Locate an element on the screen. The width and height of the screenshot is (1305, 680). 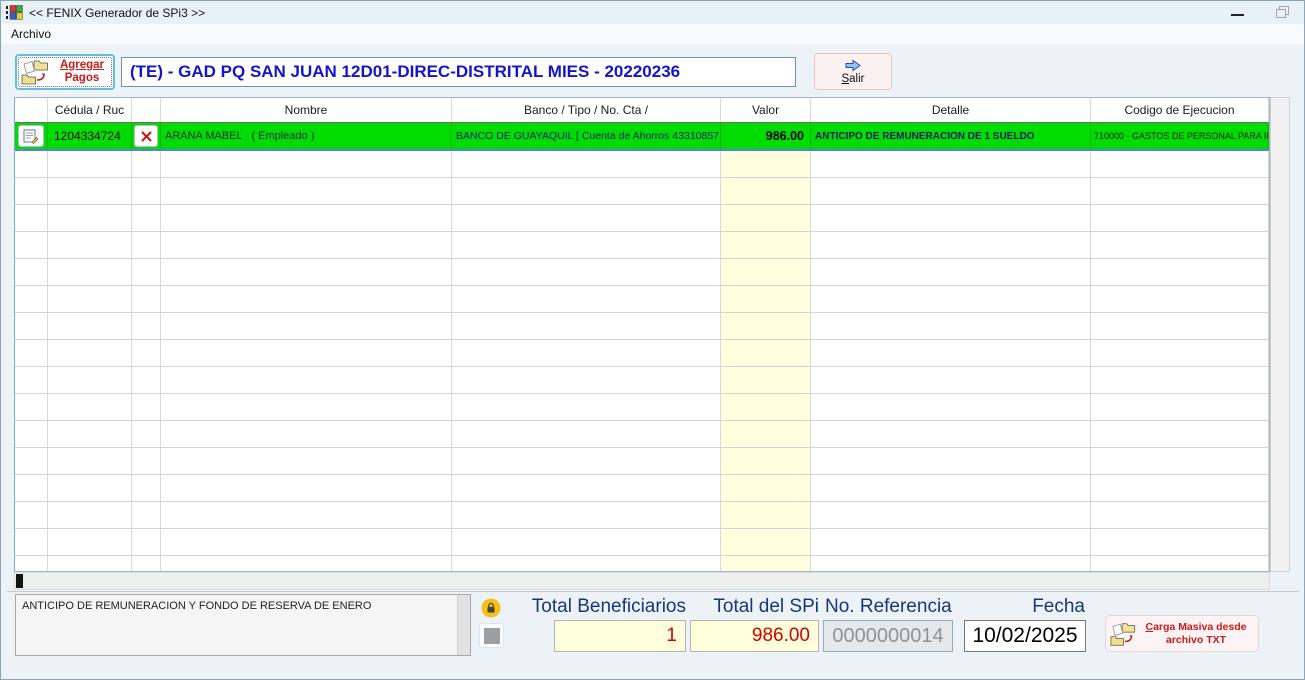
valor-cell: 986.00 is located at coordinates (766, 136).